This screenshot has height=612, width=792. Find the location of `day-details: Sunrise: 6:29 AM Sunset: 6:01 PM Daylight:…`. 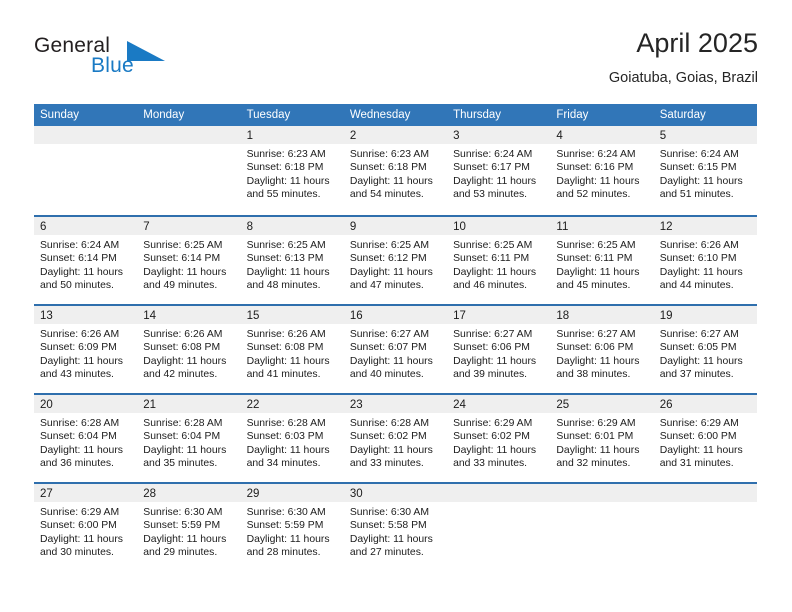

day-details: Sunrise: 6:29 AM Sunset: 6:01 PM Daylight:… is located at coordinates (601, 442).